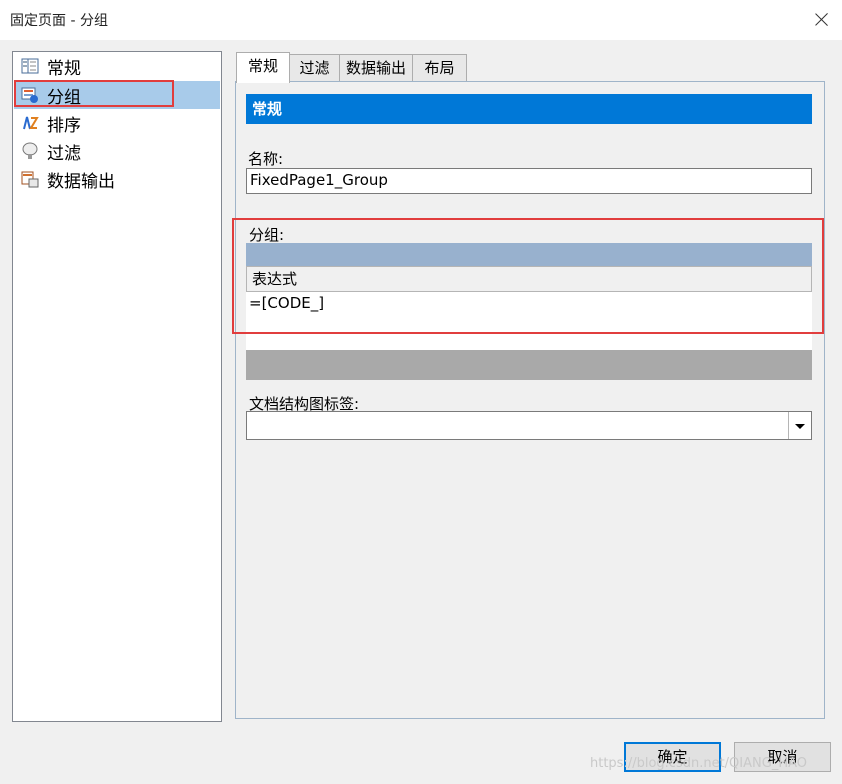 This screenshot has height=784, width=842. I want to click on watermark: https://blog.csdn.net/QIANG_HAO, so click(698, 763).